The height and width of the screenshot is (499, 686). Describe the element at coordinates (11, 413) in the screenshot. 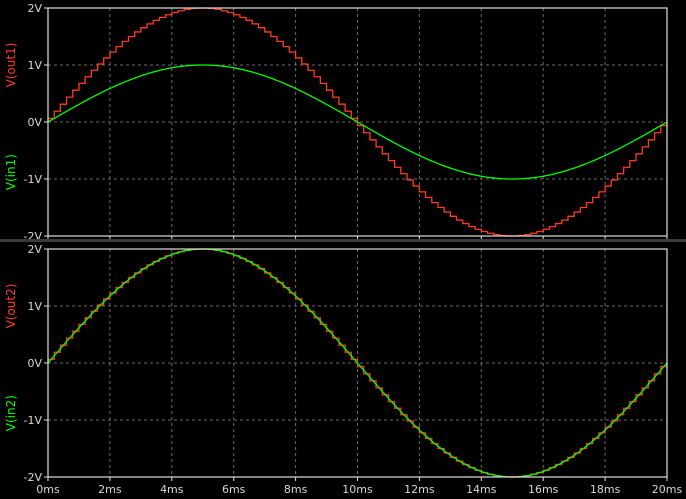

I see `series-label-vin2: V(in2)` at that location.